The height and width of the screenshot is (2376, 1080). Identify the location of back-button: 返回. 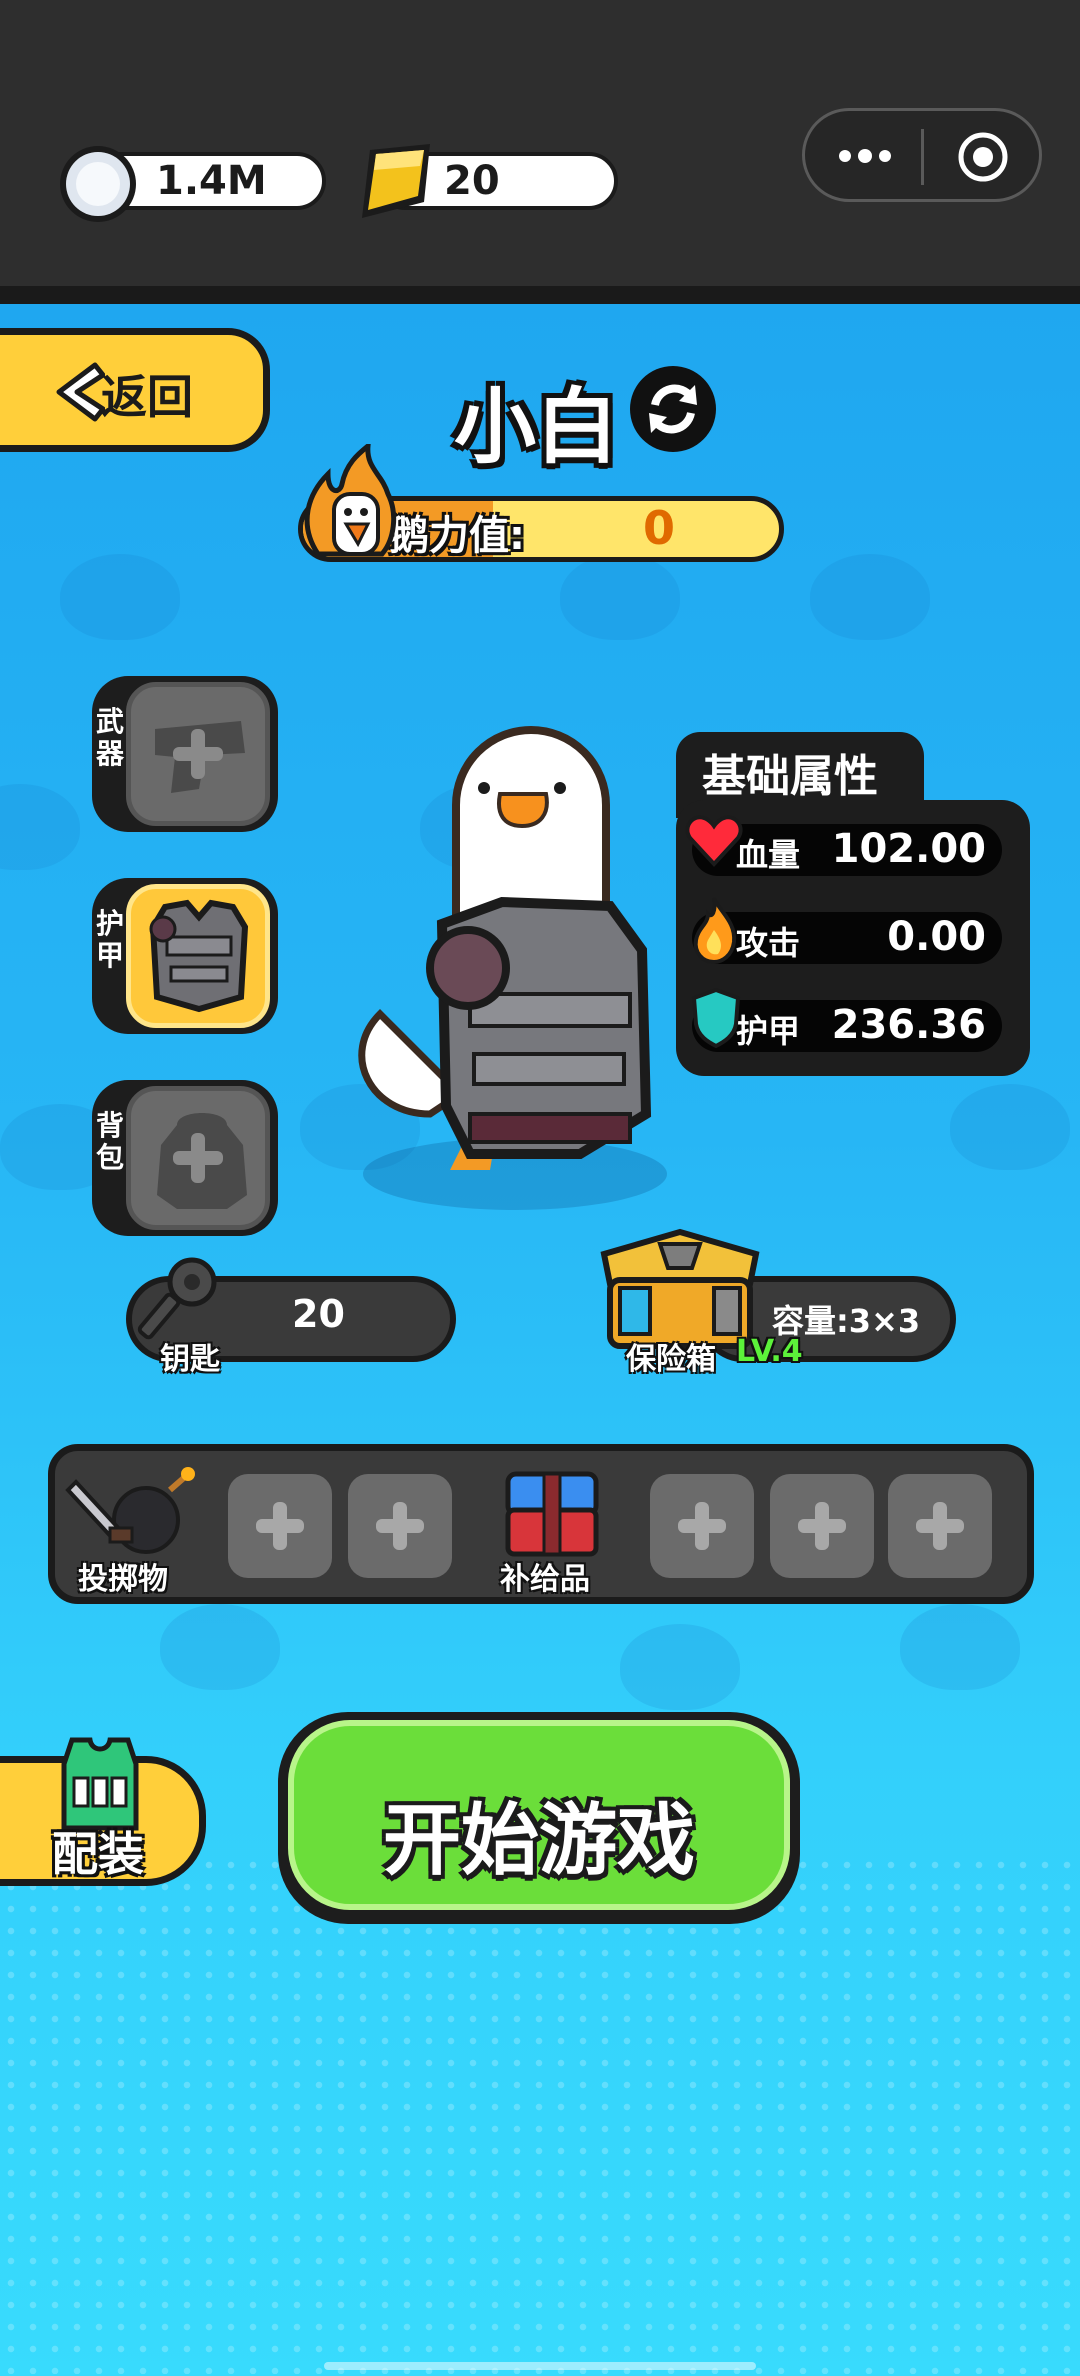
(135, 390).